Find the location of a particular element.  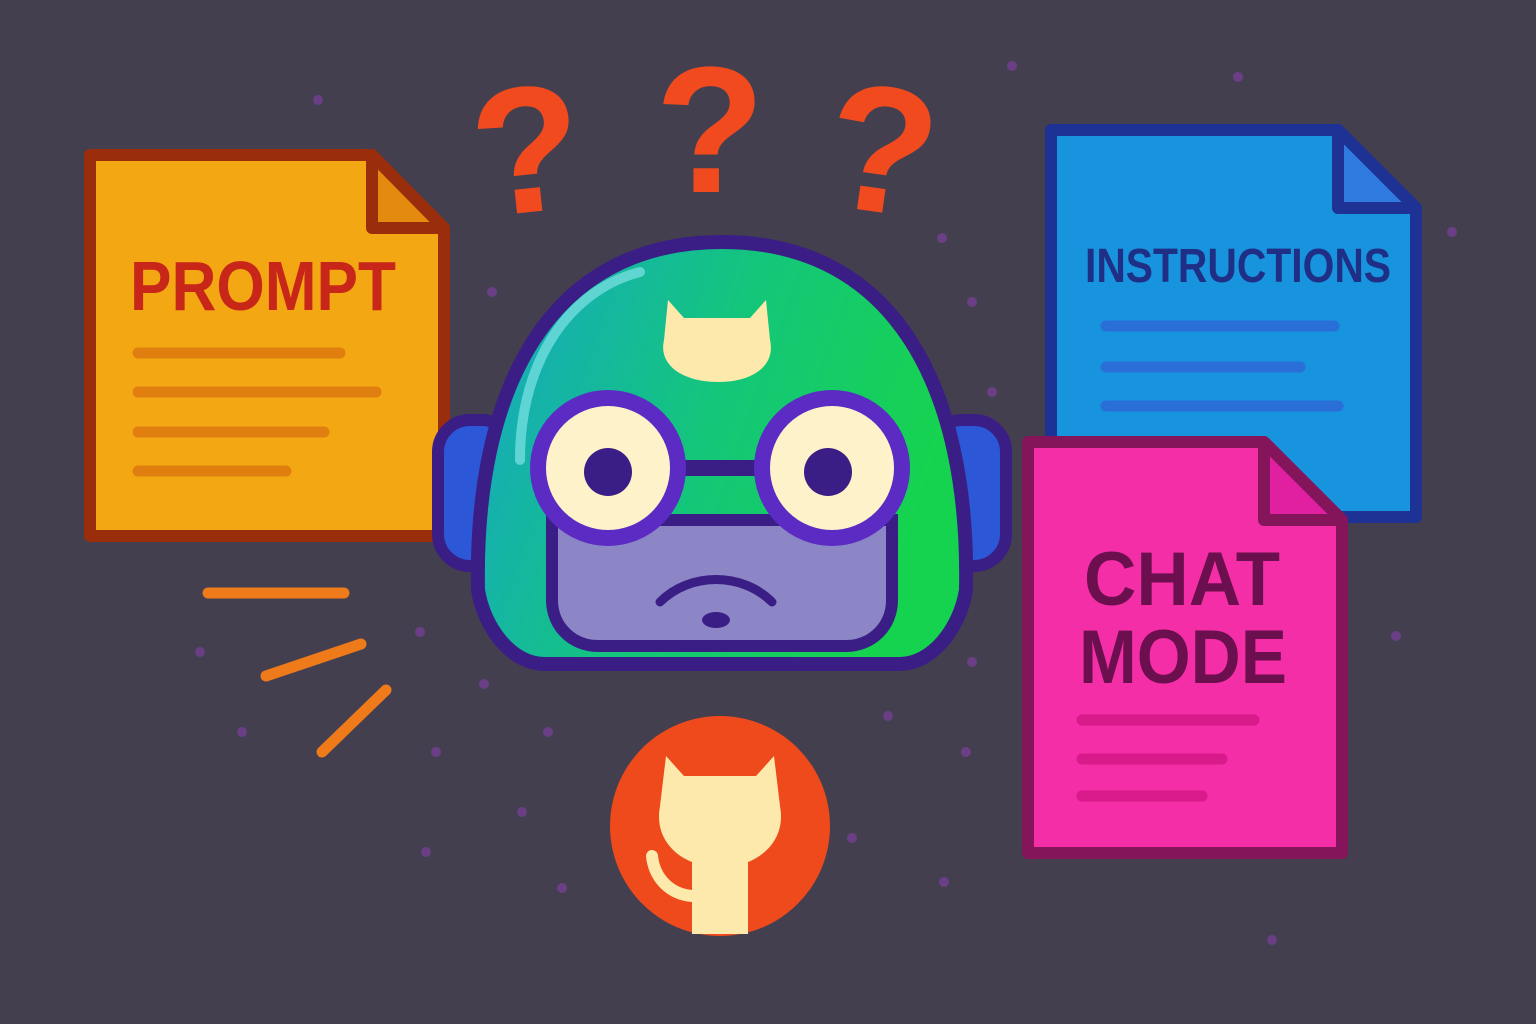

prompt-document: PROMPT is located at coordinates (267, 345).